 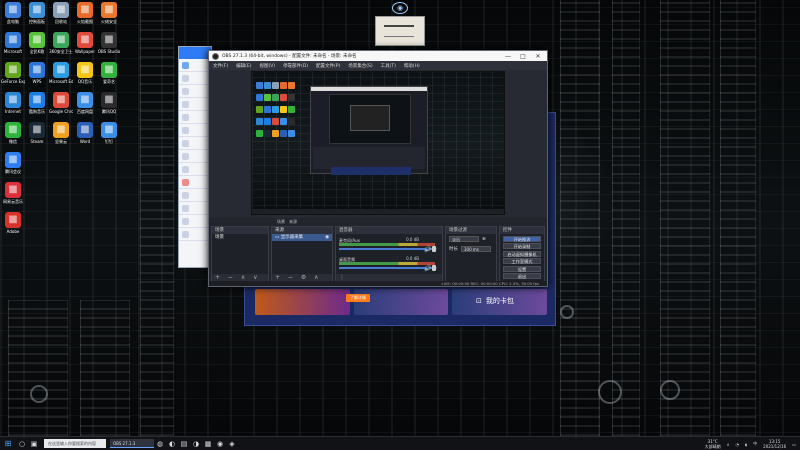 I want to click on taskbar-obs-task: OBS 27.1.3, so click(x=132, y=443).